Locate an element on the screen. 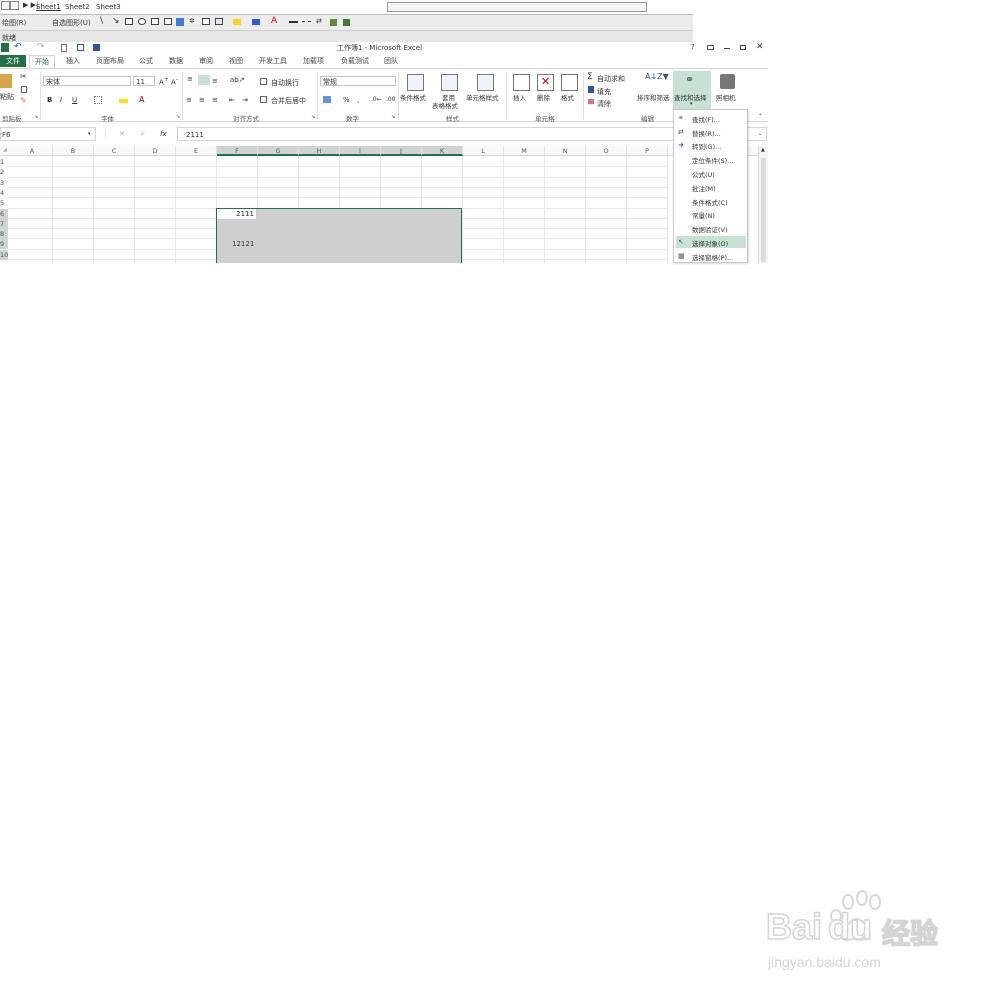 Image resolution: width=1000 pixels, height=998 pixels. align-bottom-icon: ≡ is located at coordinates (215, 81).